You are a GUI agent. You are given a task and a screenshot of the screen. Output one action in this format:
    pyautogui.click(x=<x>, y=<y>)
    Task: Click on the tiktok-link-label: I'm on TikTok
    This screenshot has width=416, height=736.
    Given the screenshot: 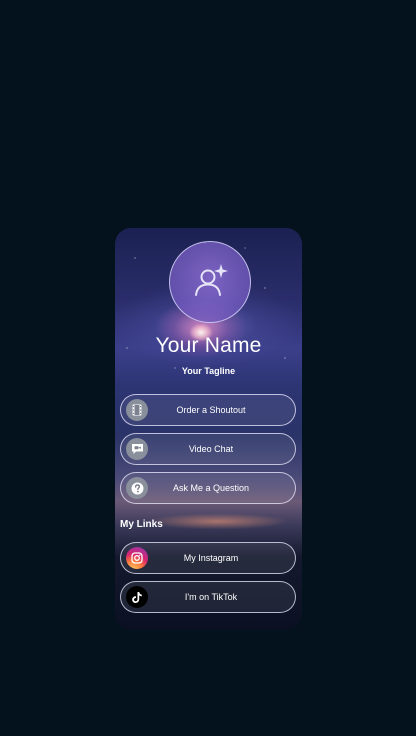 What is the action you would take?
    pyautogui.click(x=211, y=597)
    